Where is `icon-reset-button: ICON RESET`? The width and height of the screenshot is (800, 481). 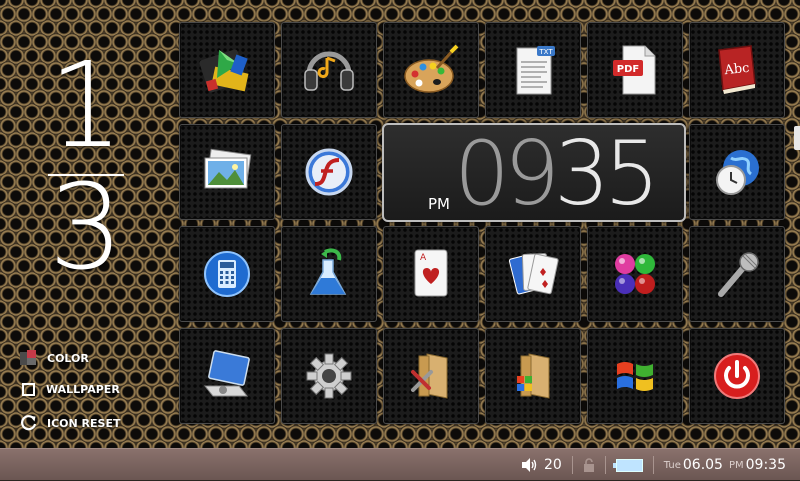 icon-reset-button: ICON RESET is located at coordinates (70, 423).